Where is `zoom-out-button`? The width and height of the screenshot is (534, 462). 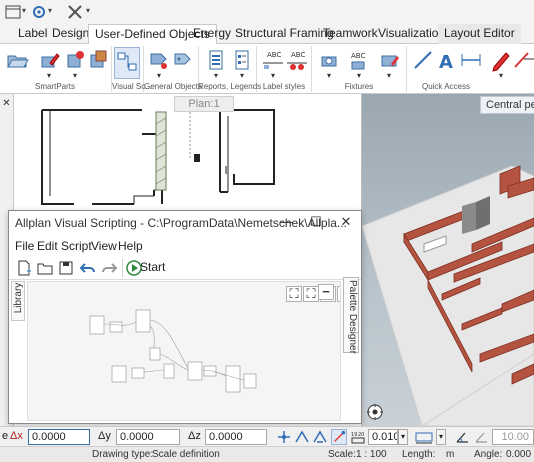
zoom-out-button is located at coordinates (338, 294).